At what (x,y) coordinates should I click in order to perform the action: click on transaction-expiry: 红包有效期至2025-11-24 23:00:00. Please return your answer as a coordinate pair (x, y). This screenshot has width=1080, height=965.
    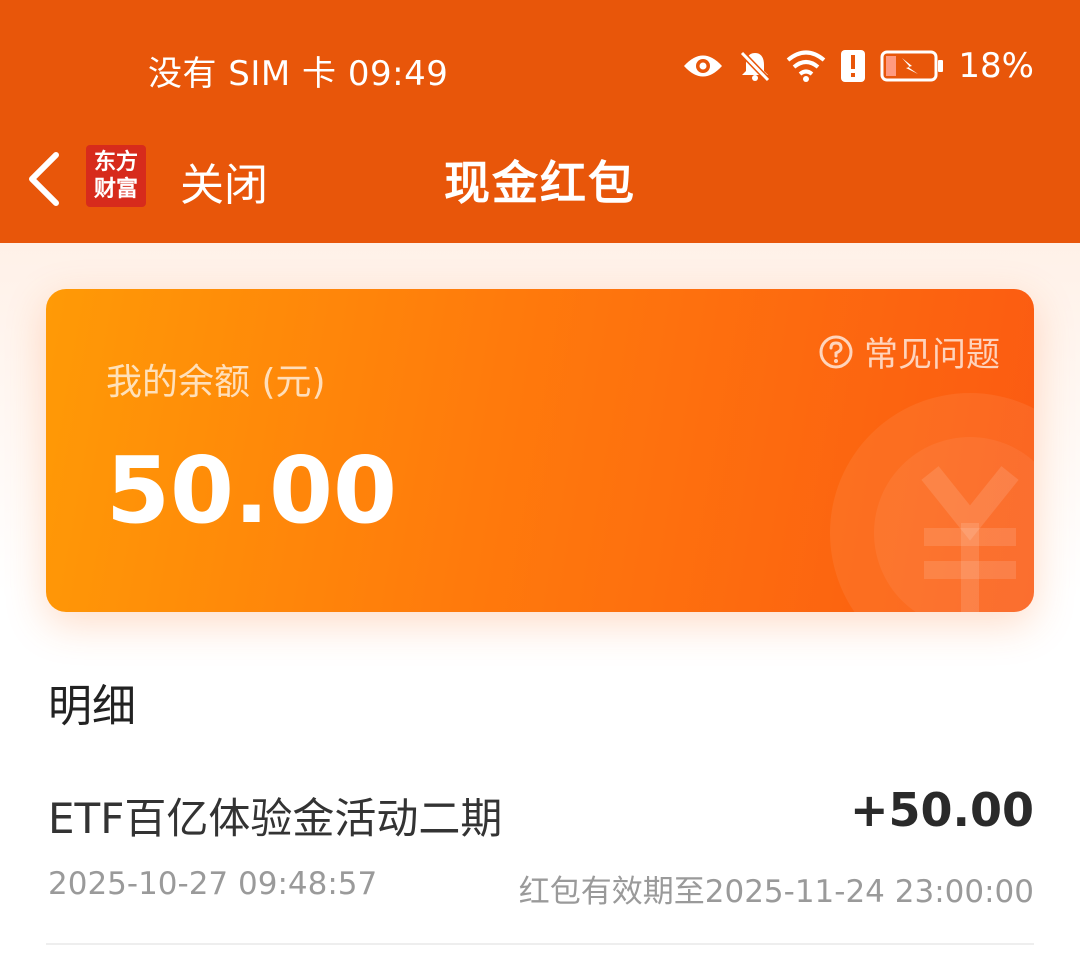
    Looking at the image, I should click on (776, 892).